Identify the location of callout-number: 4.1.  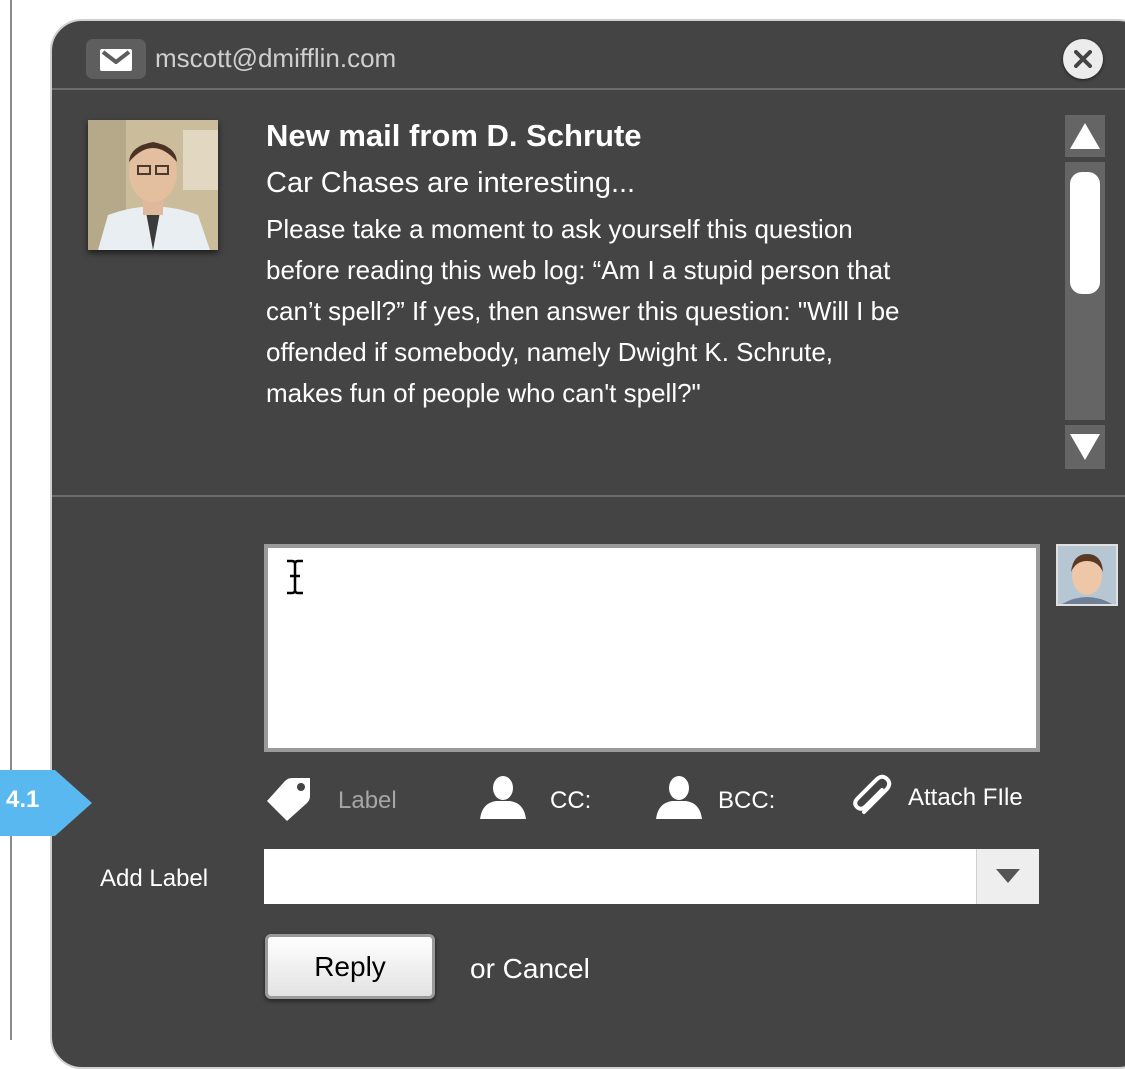
(23, 799).